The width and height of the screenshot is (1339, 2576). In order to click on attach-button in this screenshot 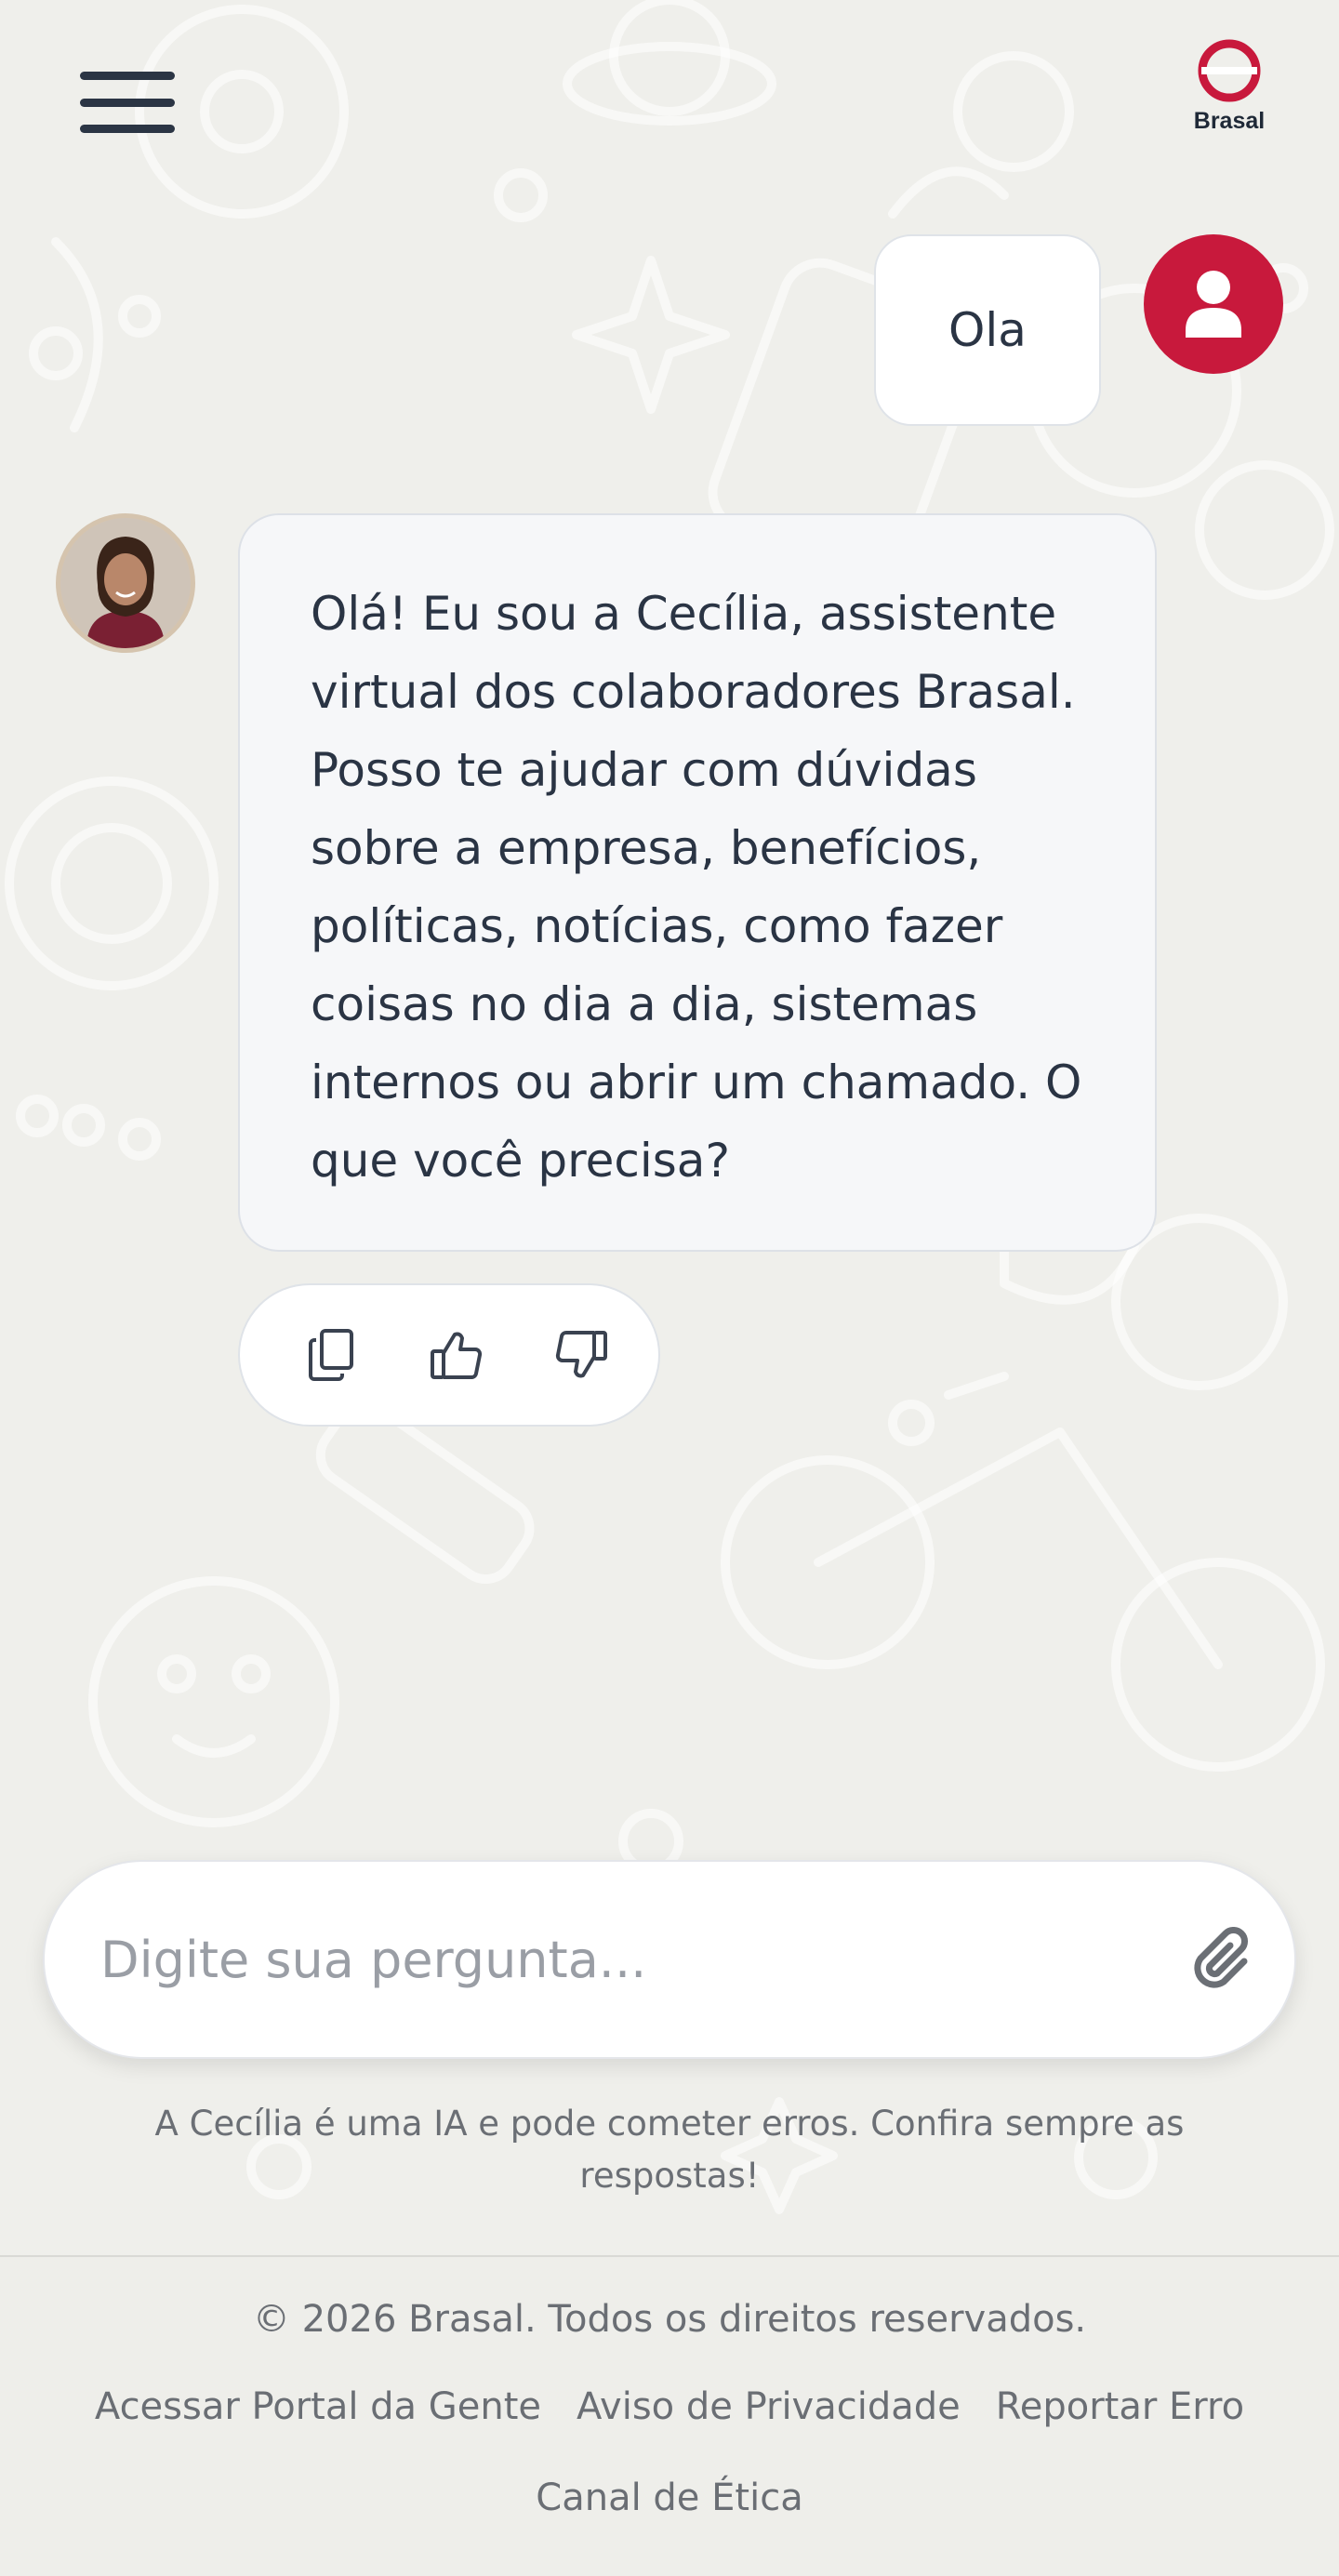, I will do `click(1222, 1959)`.